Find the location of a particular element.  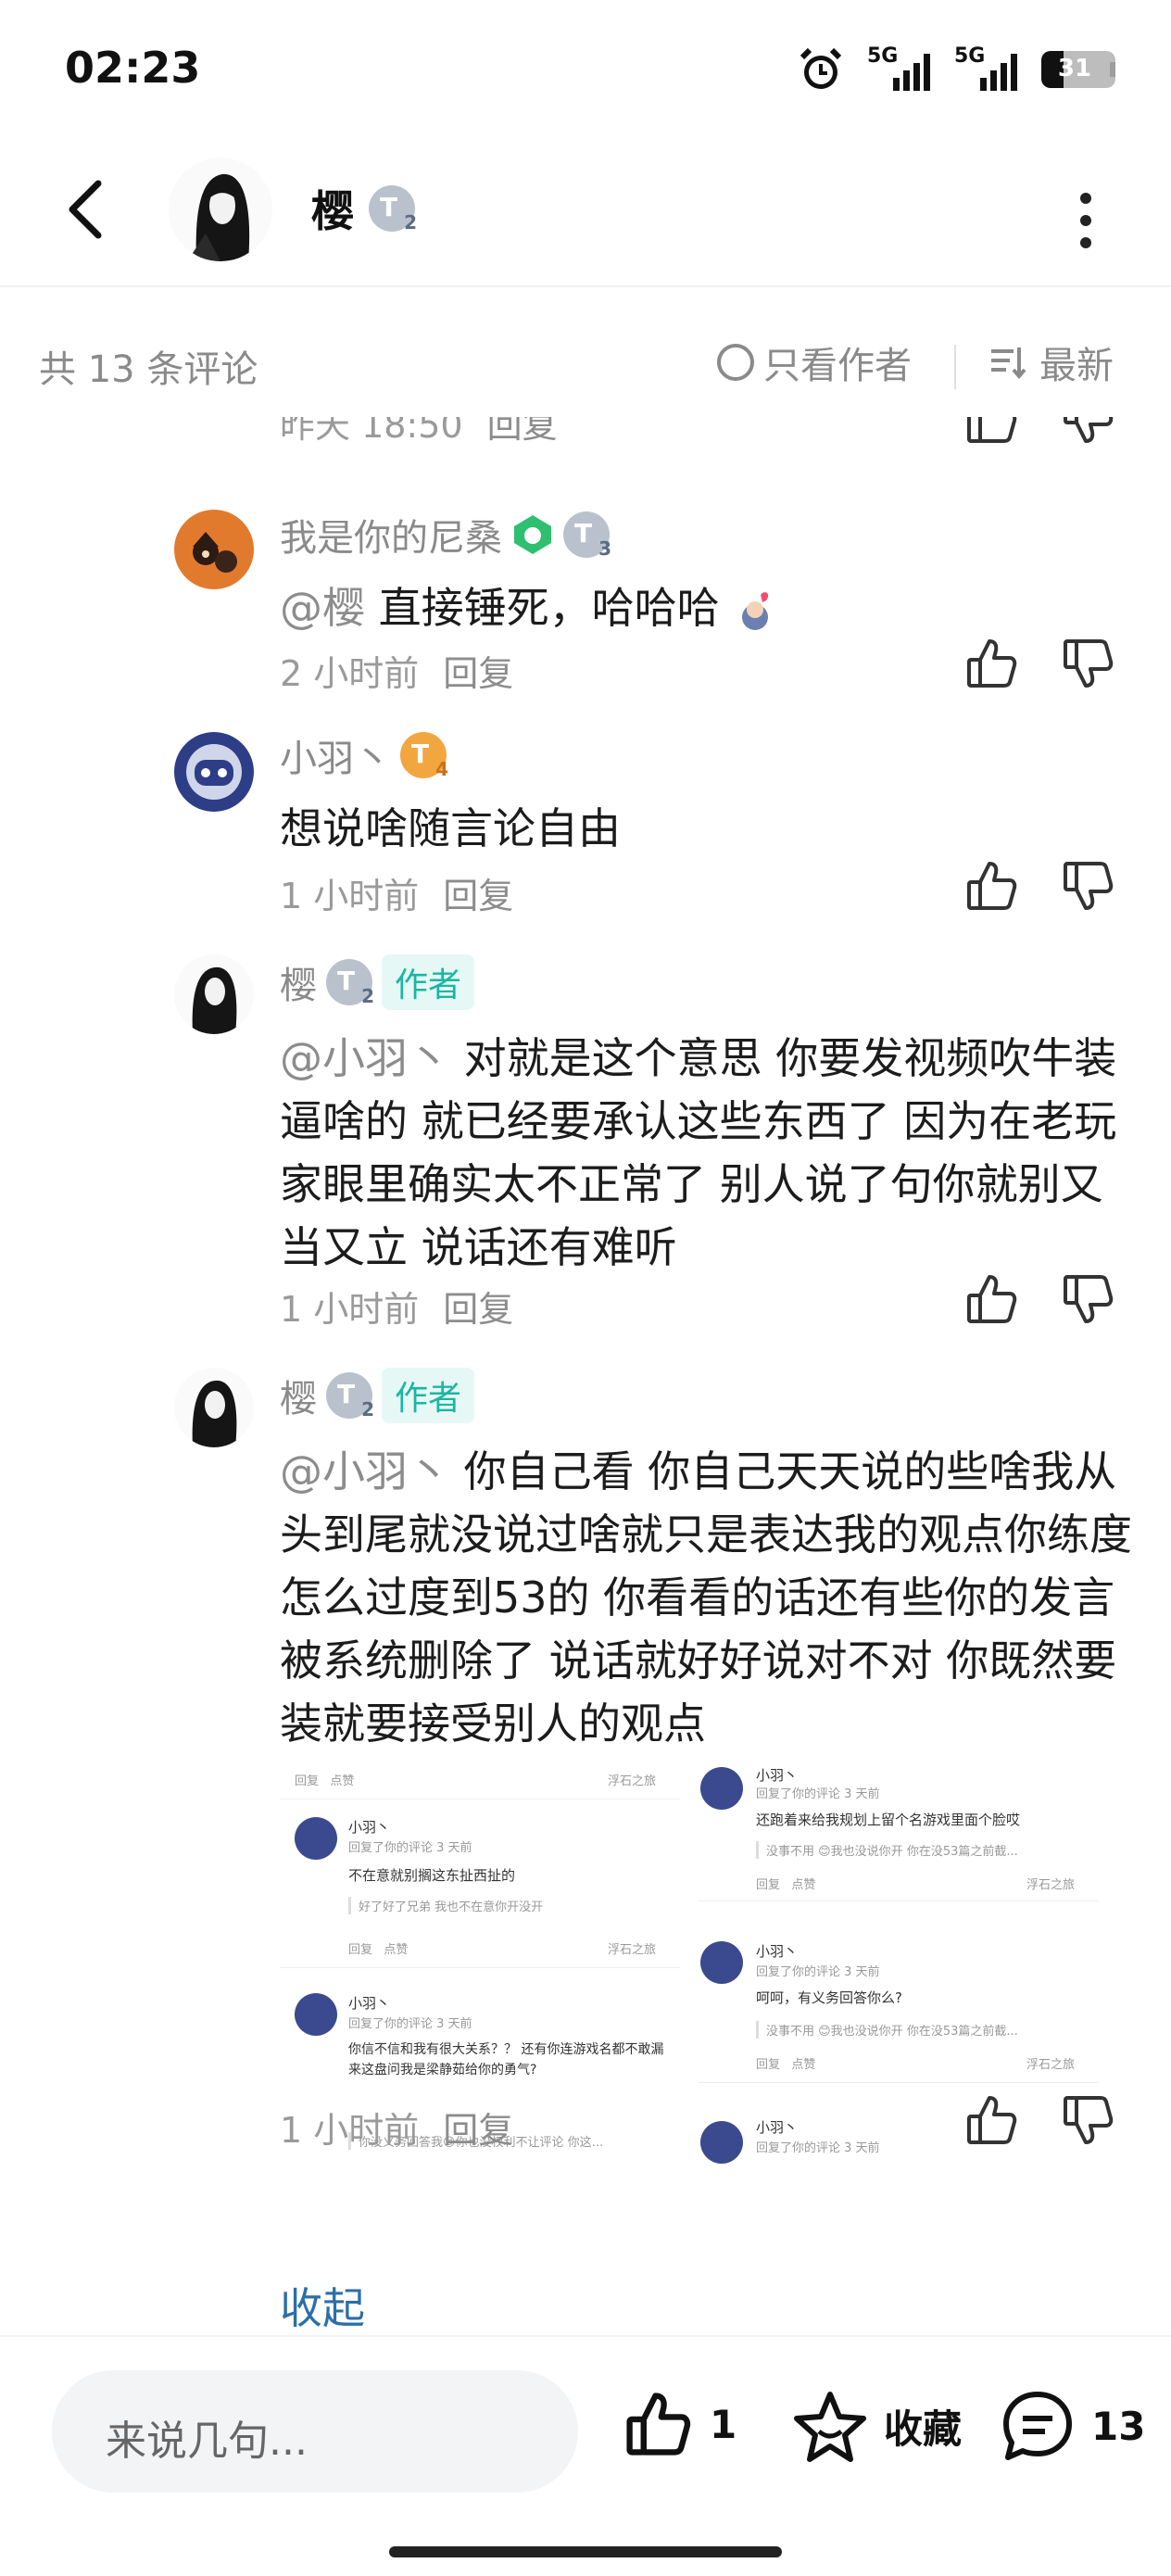

comment-meta: 2 小时前 回复 is located at coordinates (397, 674).